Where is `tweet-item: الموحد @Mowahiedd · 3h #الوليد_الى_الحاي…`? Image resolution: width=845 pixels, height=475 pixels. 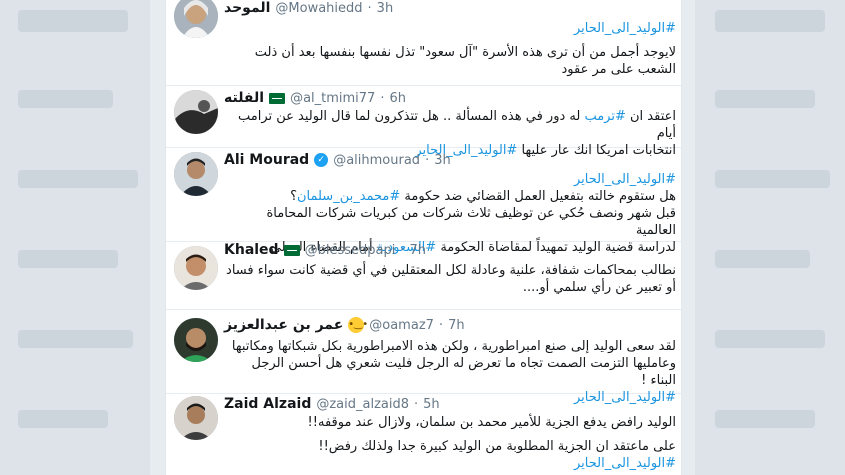
tweet-item: الموحد @Mowahiedd · 3h #الوليد_الى_الحاي… is located at coordinates (423, 43).